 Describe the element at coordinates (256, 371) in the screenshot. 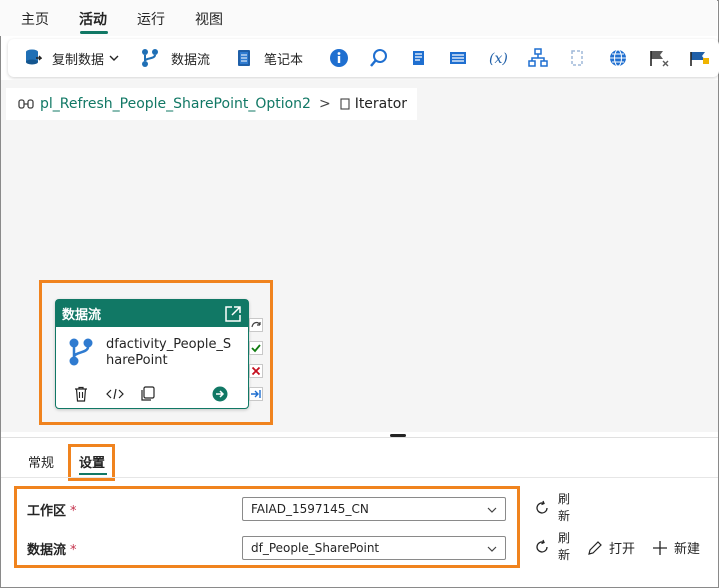

I see `fail-output-icon` at that location.